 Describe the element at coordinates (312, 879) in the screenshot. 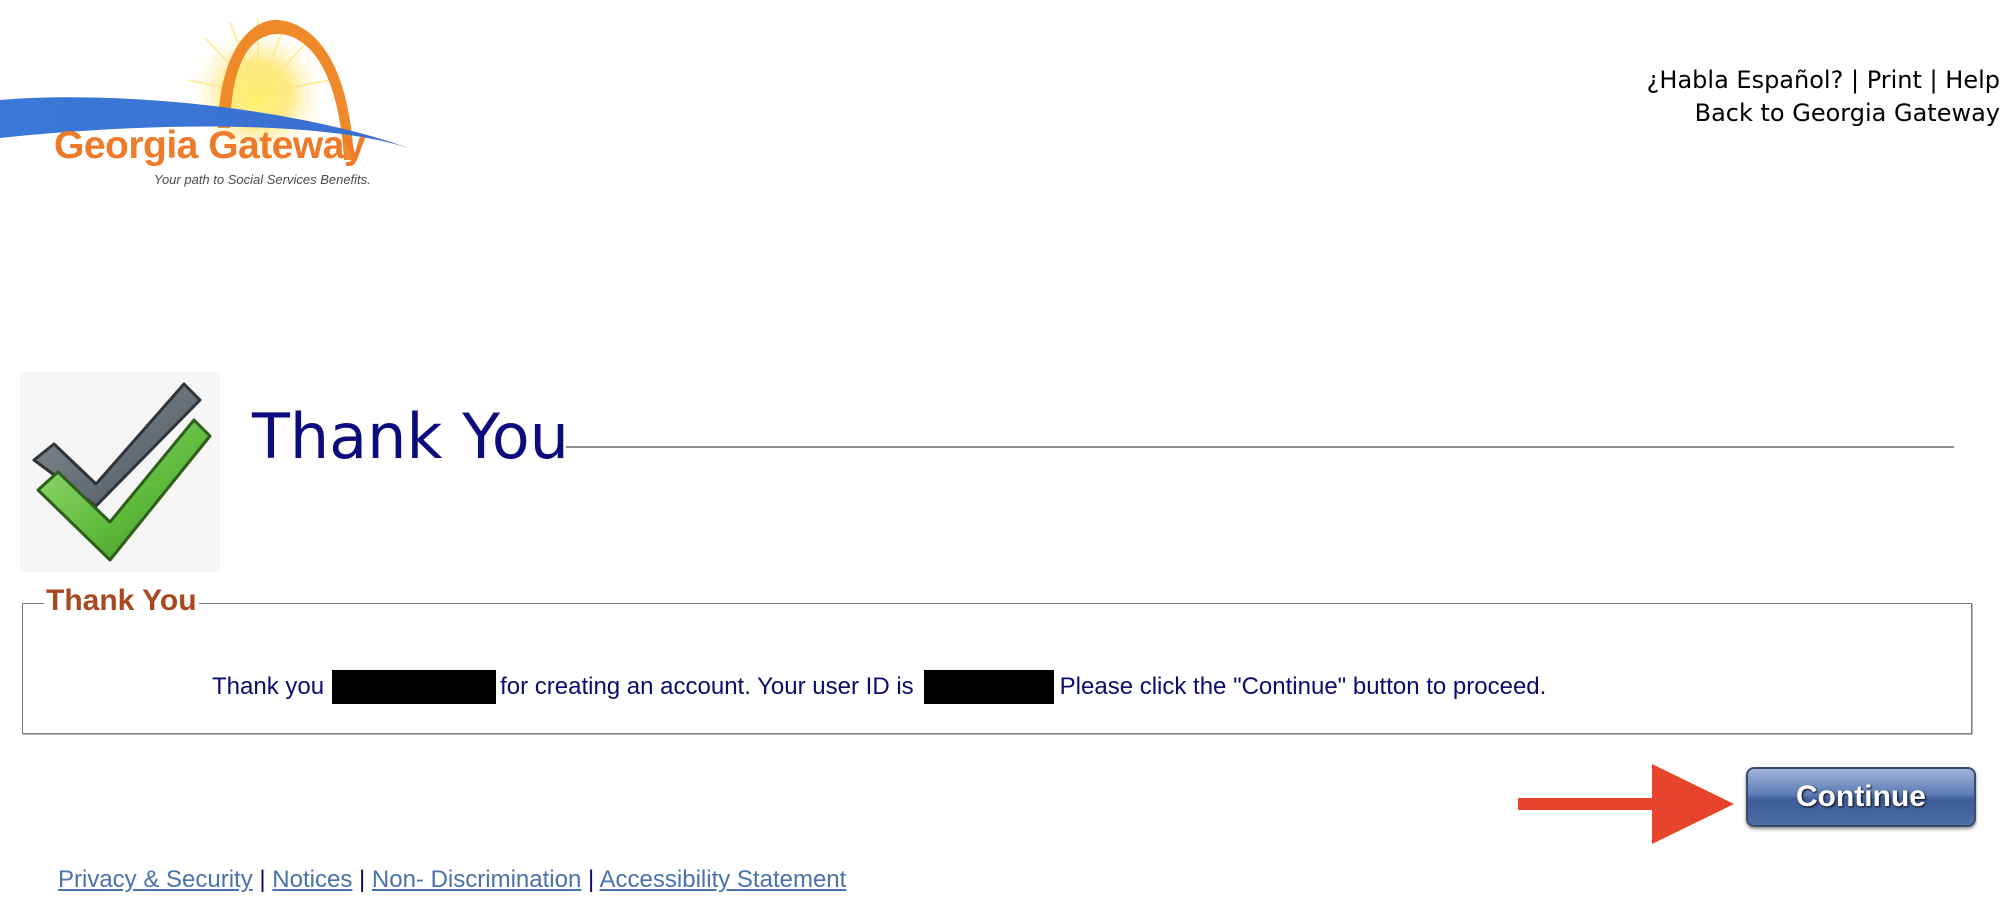

I see `notices-link: Notices` at that location.